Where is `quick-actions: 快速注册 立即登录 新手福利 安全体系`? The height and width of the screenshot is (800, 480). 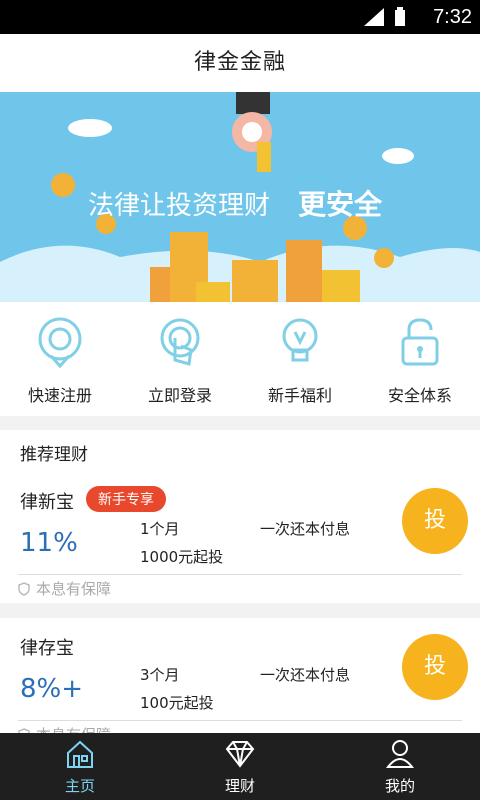
quick-actions: 快速注册 立即登录 新手福利 安全体系 is located at coordinates (240, 359).